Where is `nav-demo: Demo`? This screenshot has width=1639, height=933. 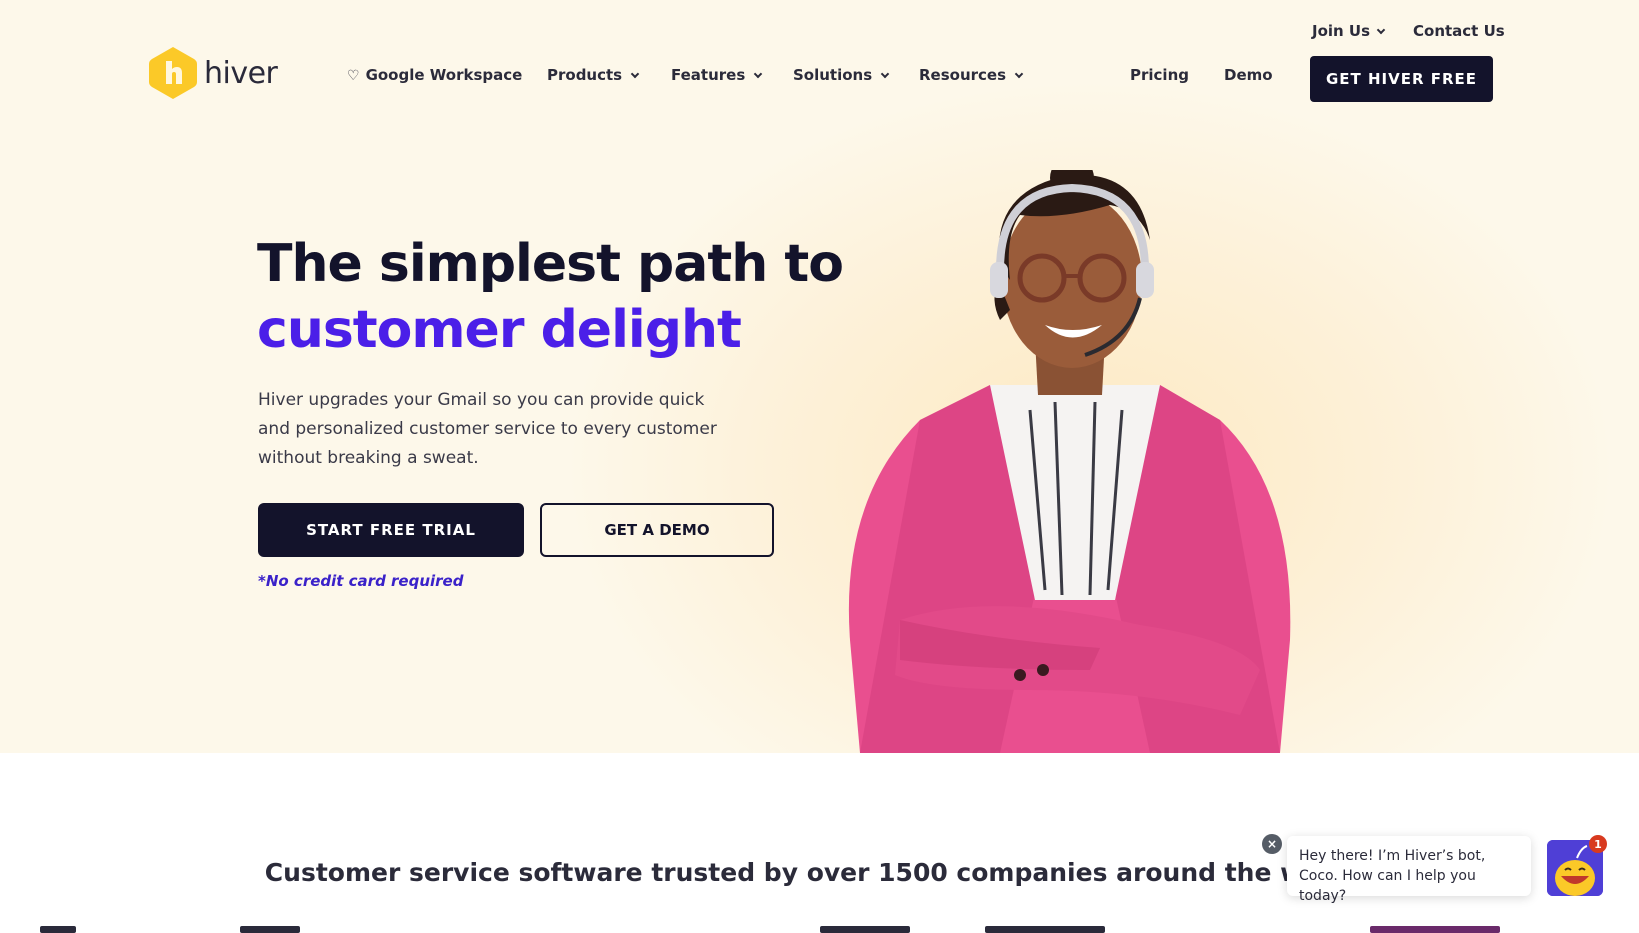 nav-demo: Demo is located at coordinates (1248, 75).